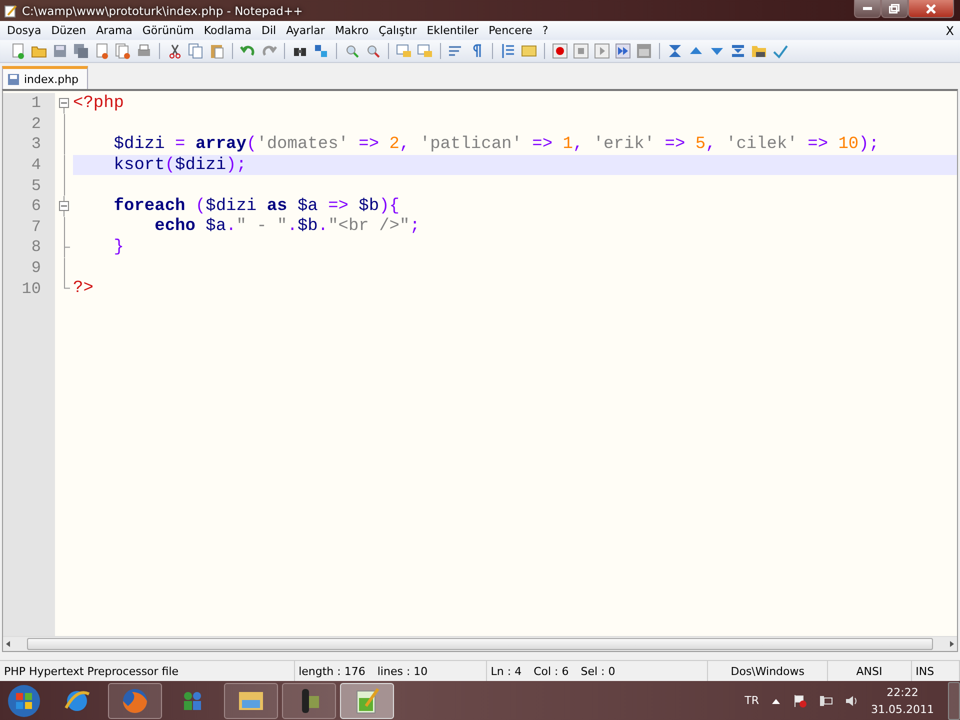 Image resolution: width=960 pixels, height=720 pixels. What do you see at coordinates (496, 144) in the screenshot?
I see `code-line: $dizi = array('domates' => 2, 'patlican' => 1, 'erik' => 5, 'cilek' => 10);` at bounding box center [496, 144].